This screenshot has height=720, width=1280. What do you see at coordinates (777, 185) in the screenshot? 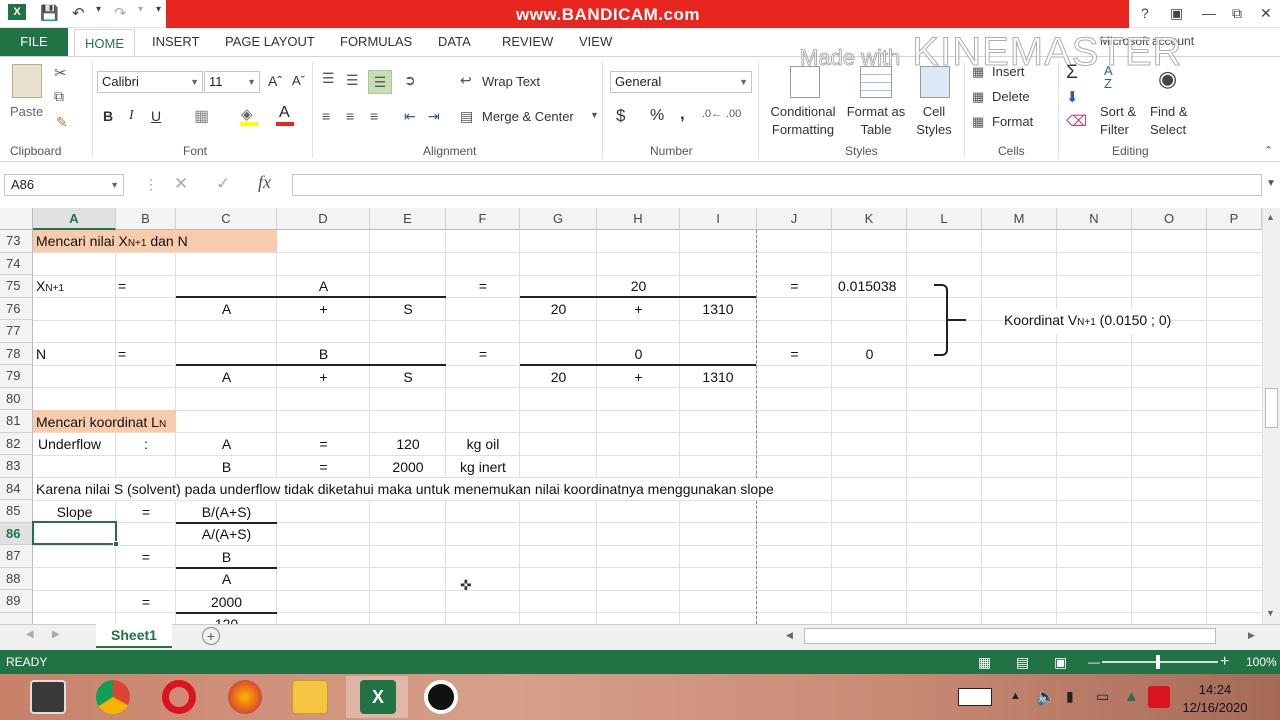
I see `formula-input` at bounding box center [777, 185].